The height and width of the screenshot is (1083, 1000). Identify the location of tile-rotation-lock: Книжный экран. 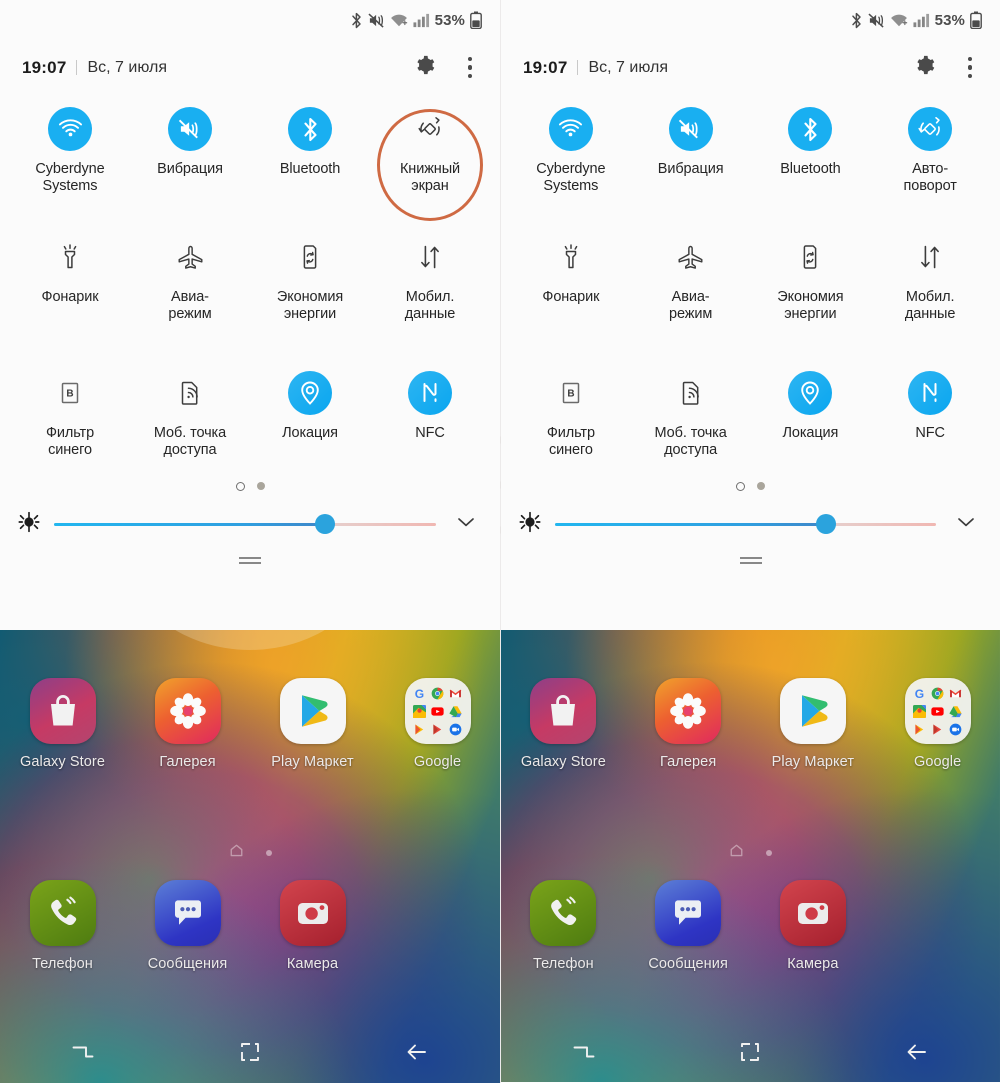
(430, 165).